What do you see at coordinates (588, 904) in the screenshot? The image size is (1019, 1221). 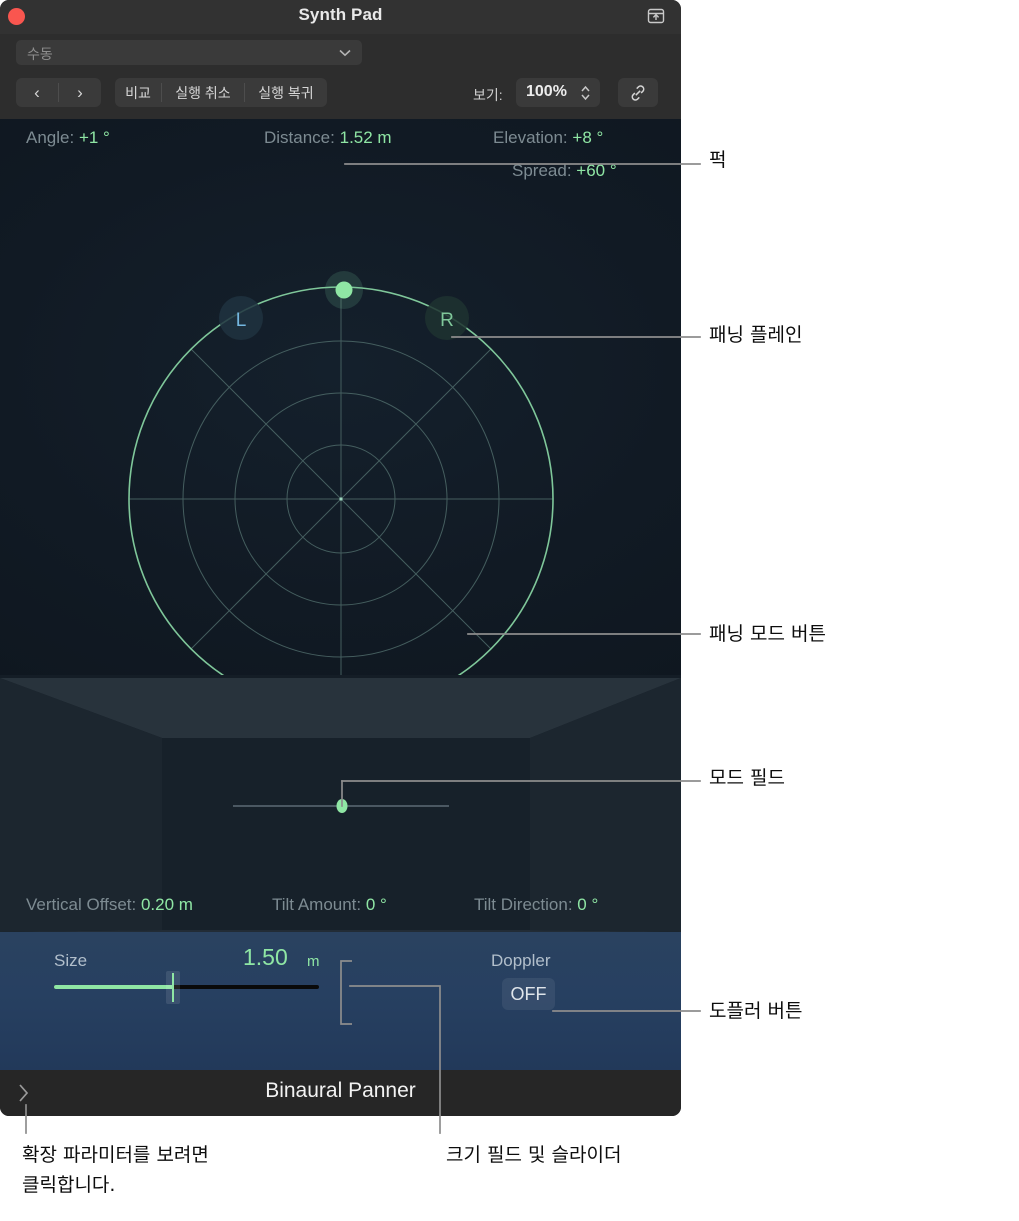 I see `tilt-direction-value: 0 °` at bounding box center [588, 904].